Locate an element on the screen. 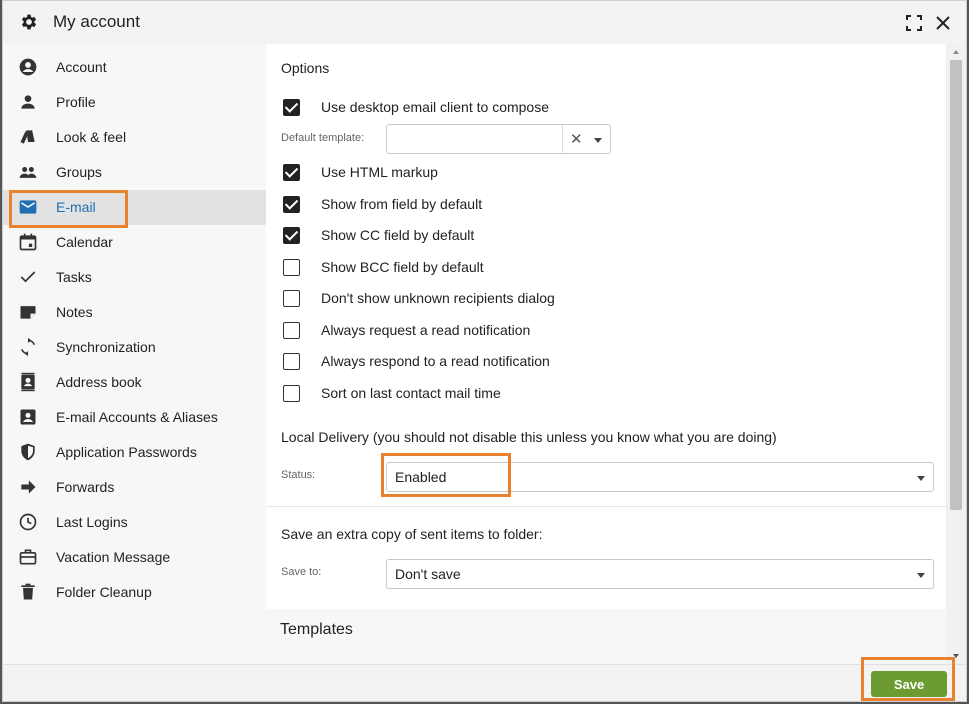  sync-icon is located at coordinates (28, 347).